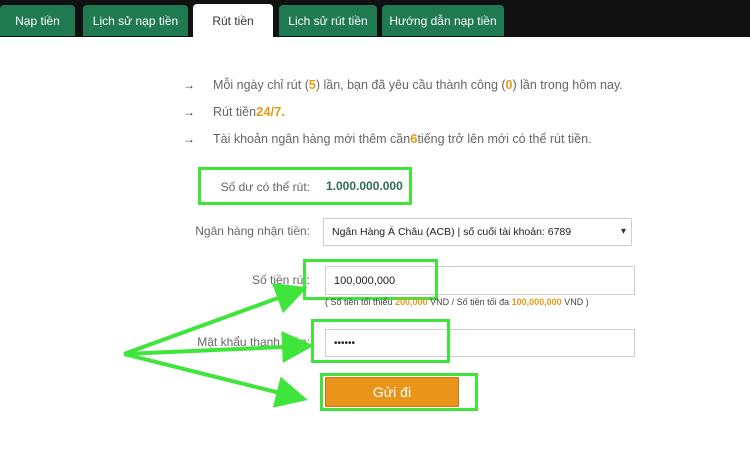  What do you see at coordinates (215, 380) in the screenshot?
I see `arrow-to-submit` at bounding box center [215, 380].